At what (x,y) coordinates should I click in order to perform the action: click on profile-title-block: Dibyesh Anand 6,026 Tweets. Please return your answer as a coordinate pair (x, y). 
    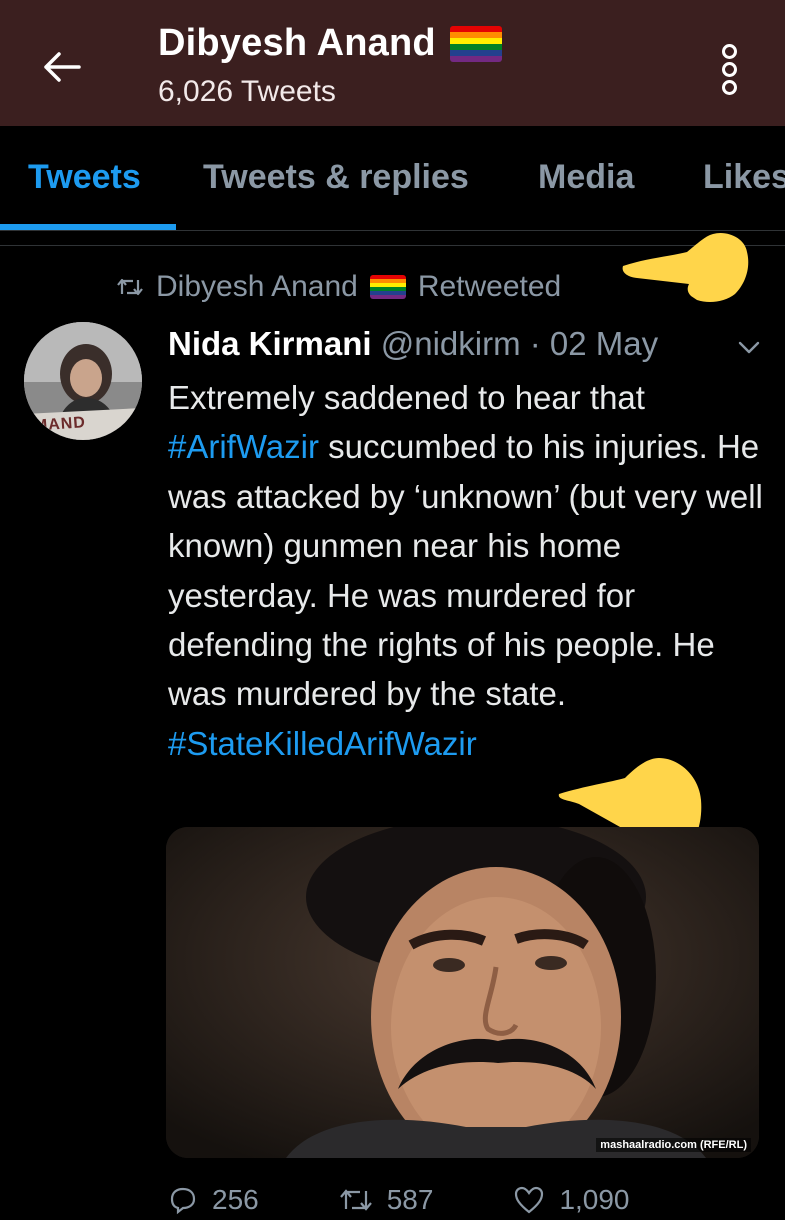
    Looking at the image, I should click on (330, 65).